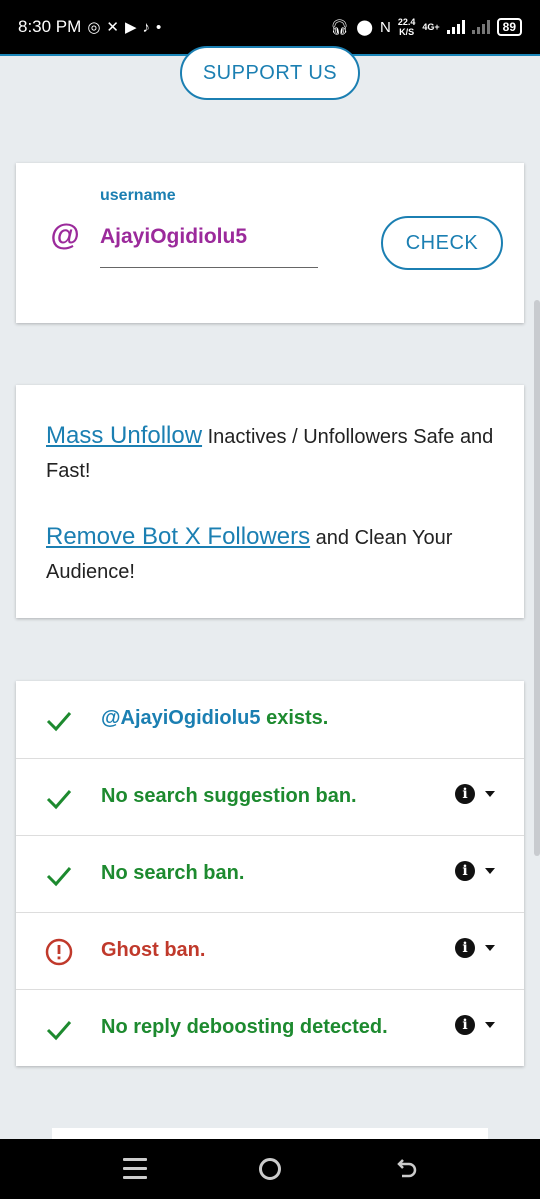  What do you see at coordinates (229, 796) in the screenshot?
I see `result-text: No search suggestion ban.` at bounding box center [229, 796].